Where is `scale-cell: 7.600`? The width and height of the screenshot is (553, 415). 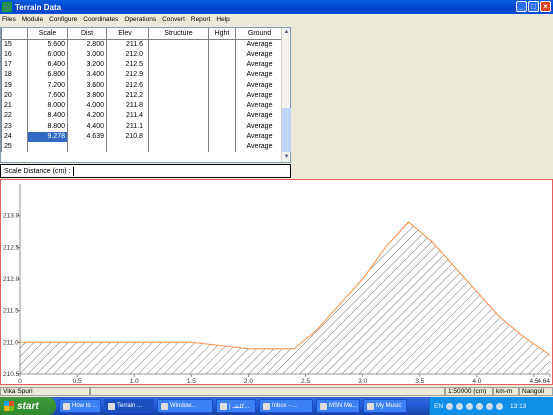
scale-cell: 7.600 is located at coordinates (47, 95).